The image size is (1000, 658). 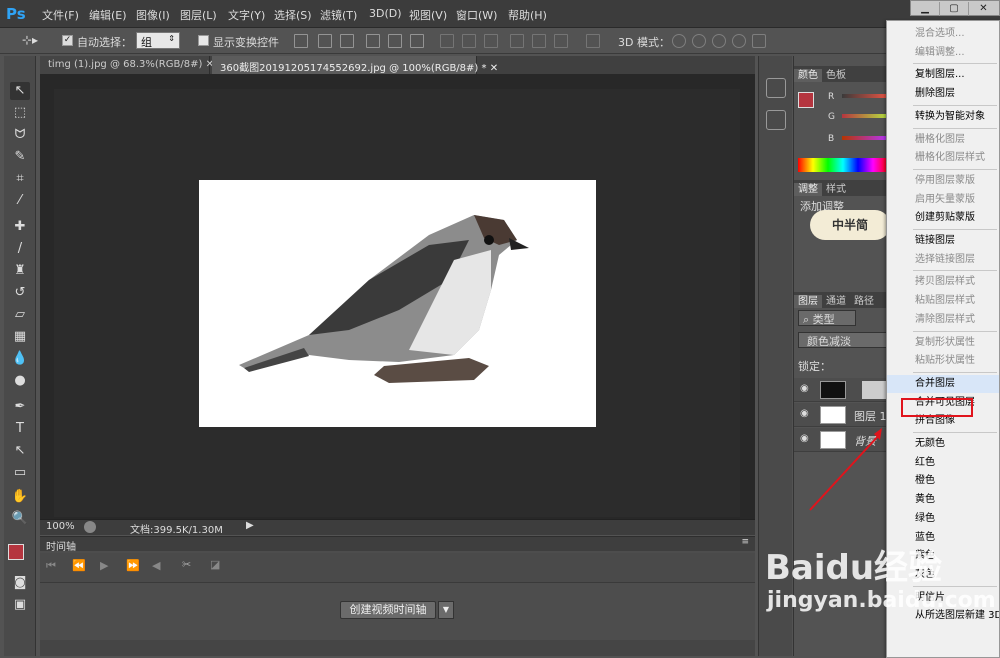 I want to click on 3d-slide-icon, so click(x=739, y=41).